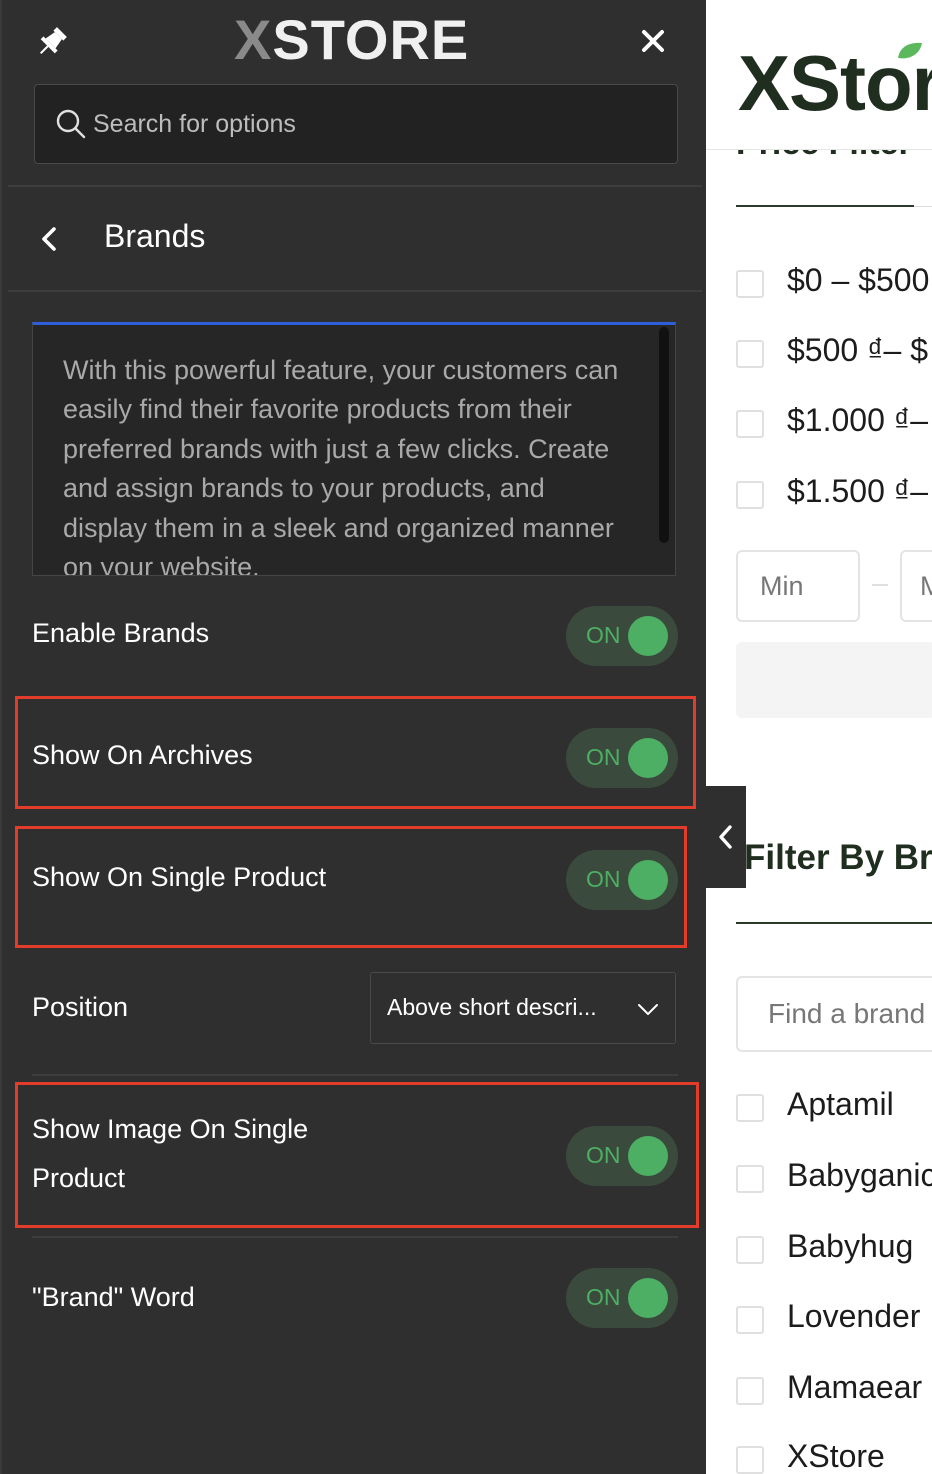 This screenshot has height=1474, width=932. I want to click on brand-label: Babyganic, so click(859, 1175).